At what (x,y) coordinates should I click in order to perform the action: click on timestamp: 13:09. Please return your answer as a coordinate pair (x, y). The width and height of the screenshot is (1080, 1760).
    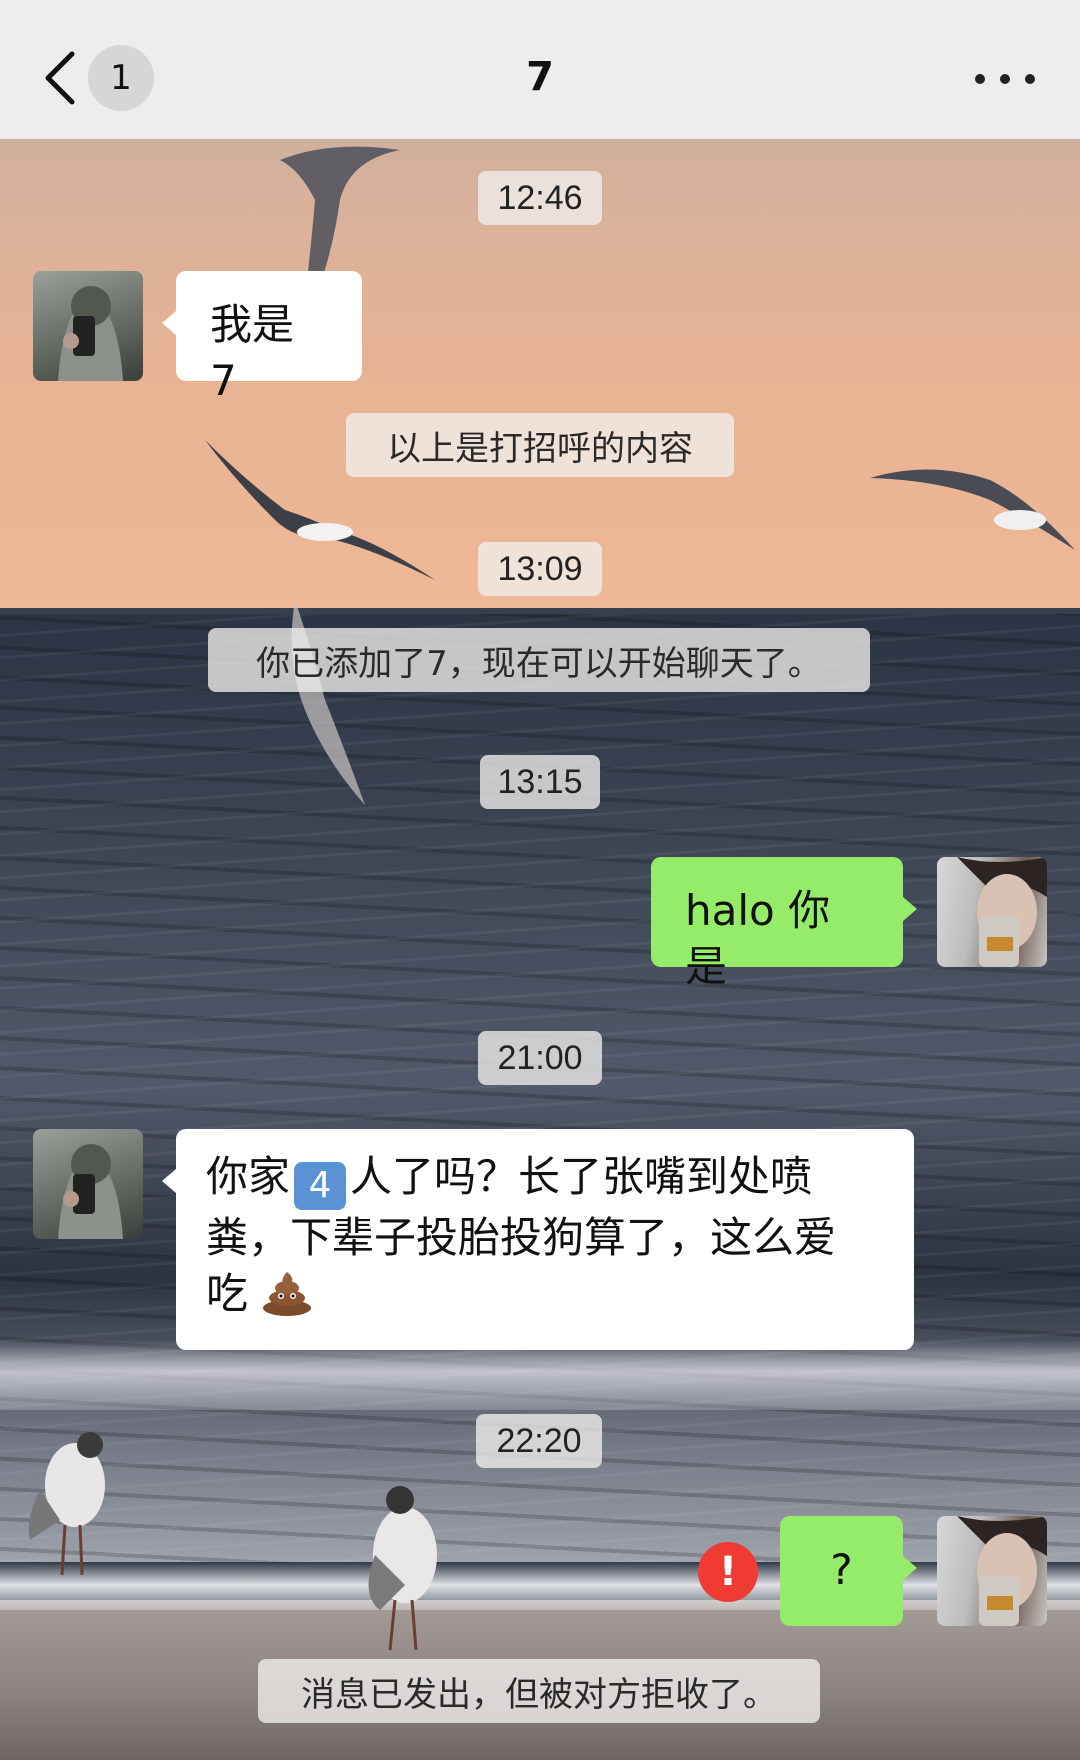
    Looking at the image, I should click on (540, 569).